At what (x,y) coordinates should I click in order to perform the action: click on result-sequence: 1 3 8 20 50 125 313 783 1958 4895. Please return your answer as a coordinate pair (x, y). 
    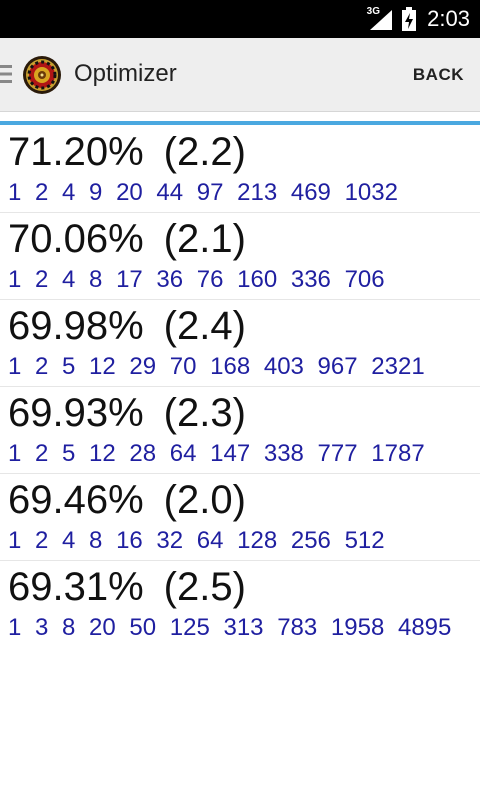
    Looking at the image, I should click on (230, 627).